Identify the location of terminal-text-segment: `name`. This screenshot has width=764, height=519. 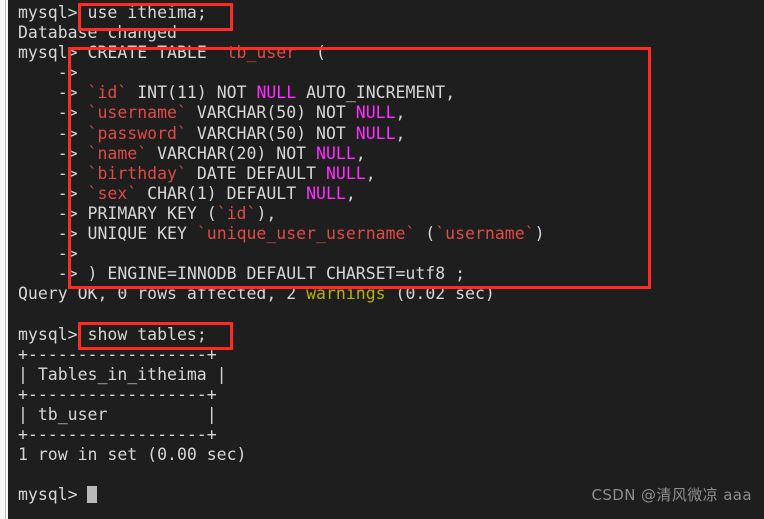
(117, 153).